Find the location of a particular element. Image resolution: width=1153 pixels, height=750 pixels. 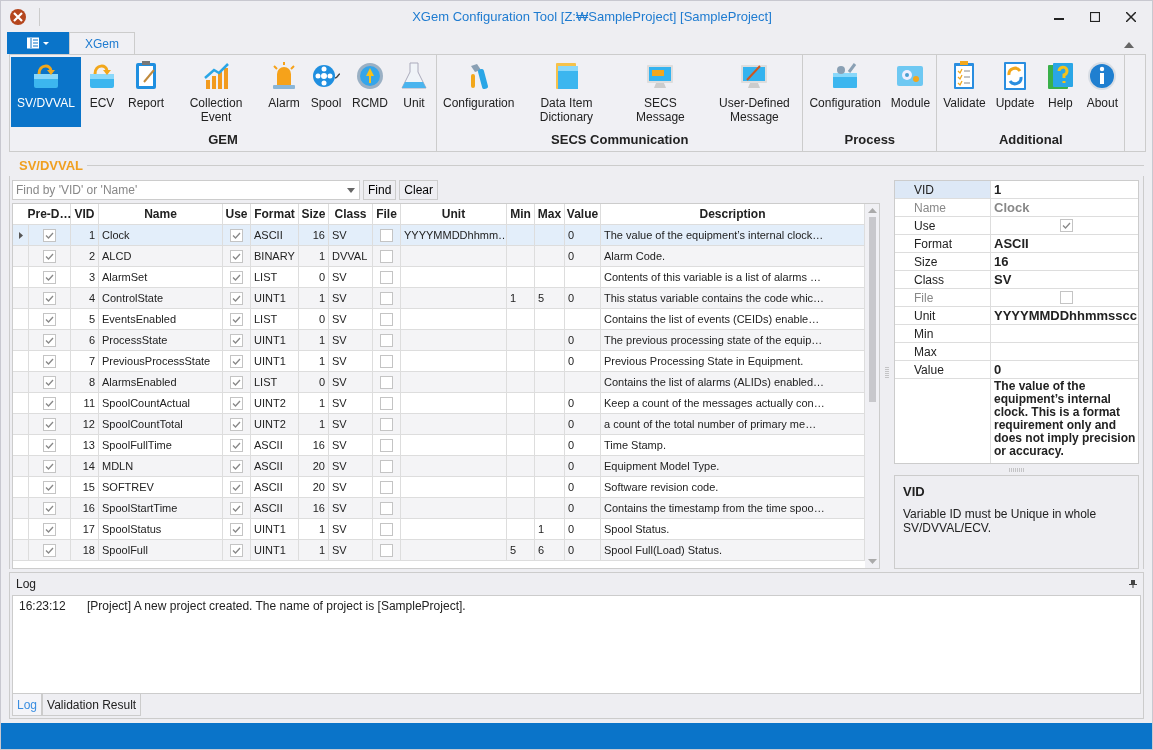

collapse-ribbon-icon is located at coordinates (1129, 45).